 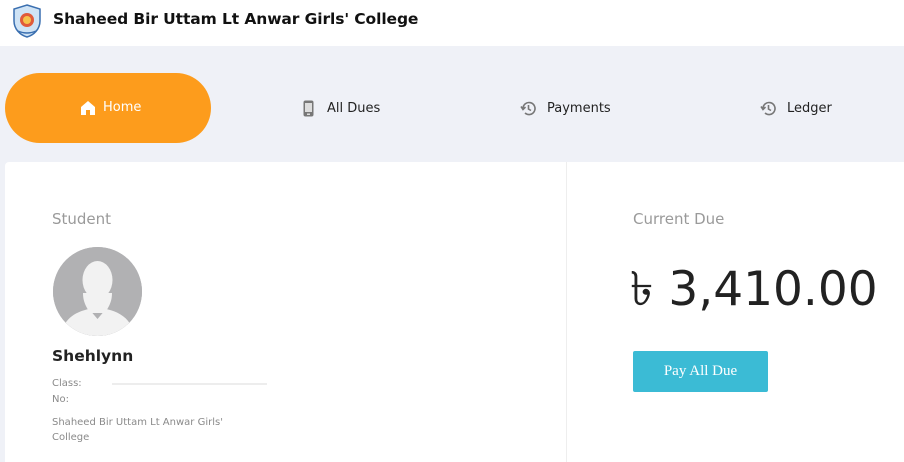 I want to click on student-section-label: Student, so click(x=82, y=219).